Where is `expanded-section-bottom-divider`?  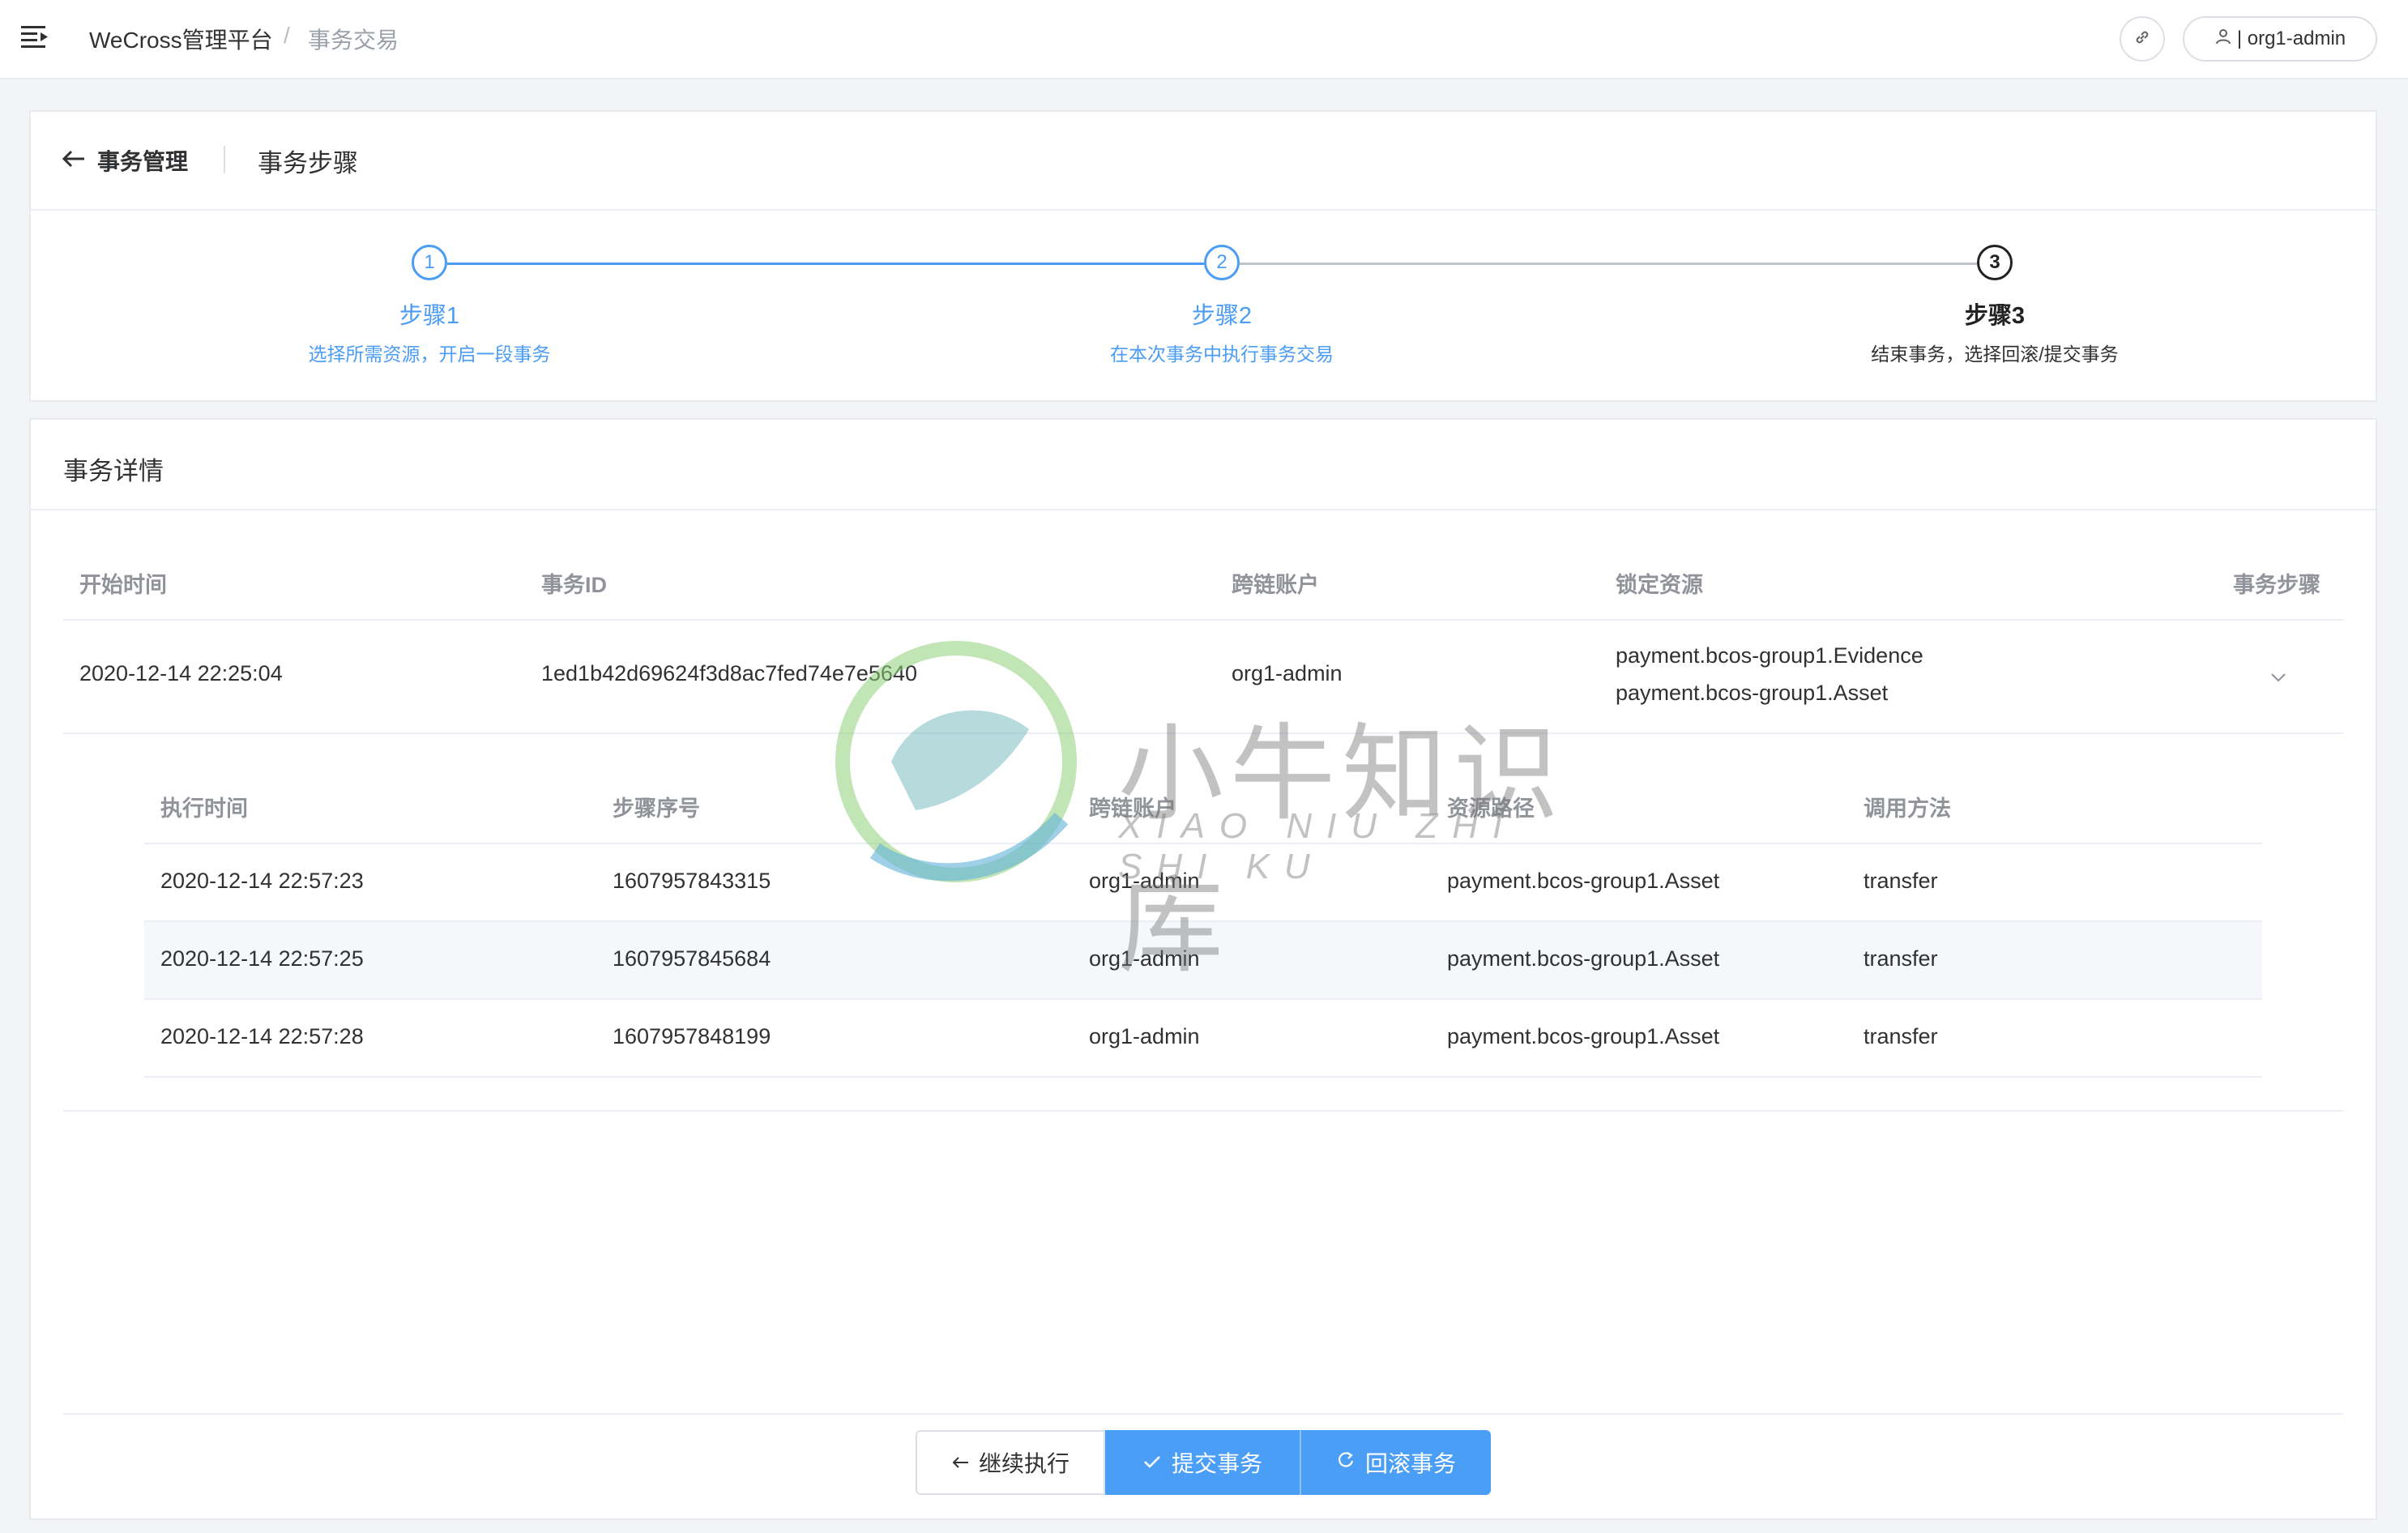 expanded-section-bottom-divider is located at coordinates (1203, 1111).